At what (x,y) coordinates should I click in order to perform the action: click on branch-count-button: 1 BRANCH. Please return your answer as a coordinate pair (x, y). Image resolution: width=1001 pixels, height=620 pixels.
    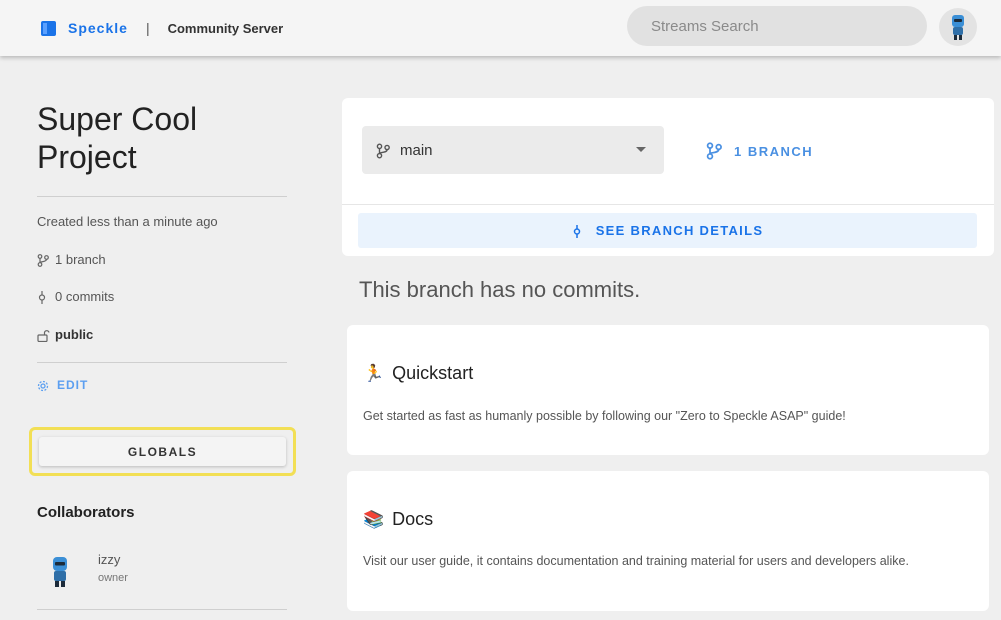
    Looking at the image, I should click on (759, 151).